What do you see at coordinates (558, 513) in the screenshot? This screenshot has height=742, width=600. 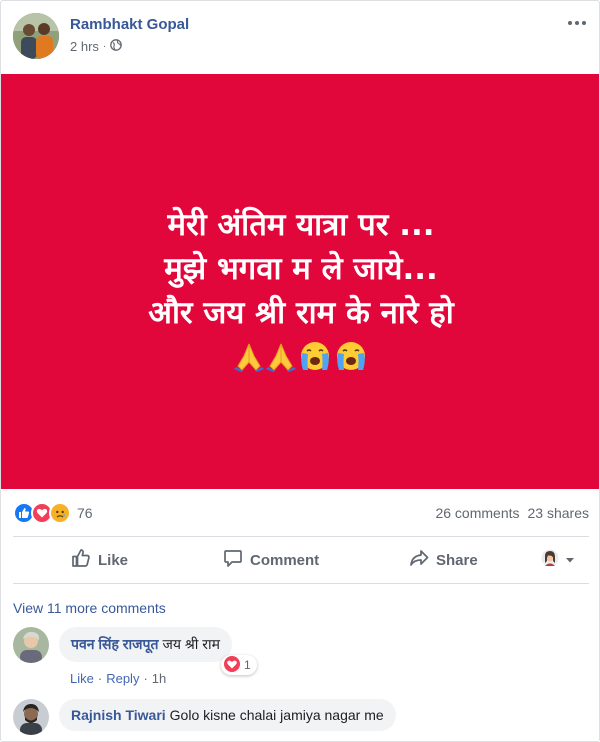 I see `shares-count: 23 shares` at bounding box center [558, 513].